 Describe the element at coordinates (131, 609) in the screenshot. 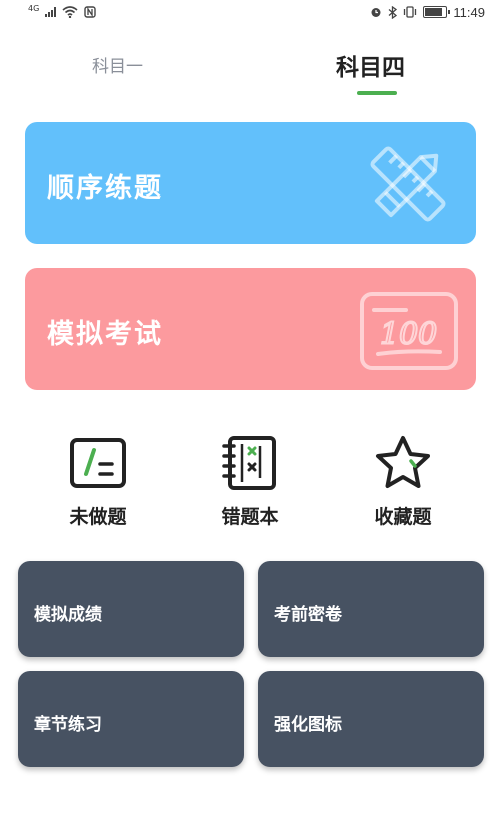

I see `mock-results-tile: 模拟成绩` at that location.